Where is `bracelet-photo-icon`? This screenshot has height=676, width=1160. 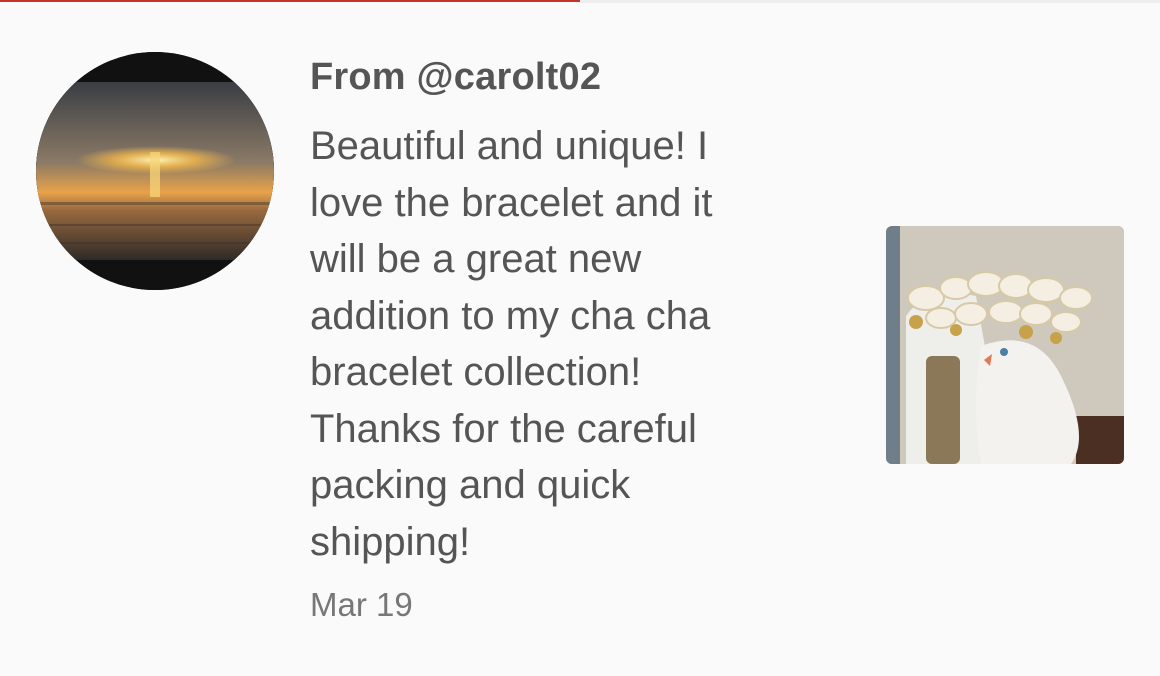 bracelet-photo-icon is located at coordinates (1005, 345).